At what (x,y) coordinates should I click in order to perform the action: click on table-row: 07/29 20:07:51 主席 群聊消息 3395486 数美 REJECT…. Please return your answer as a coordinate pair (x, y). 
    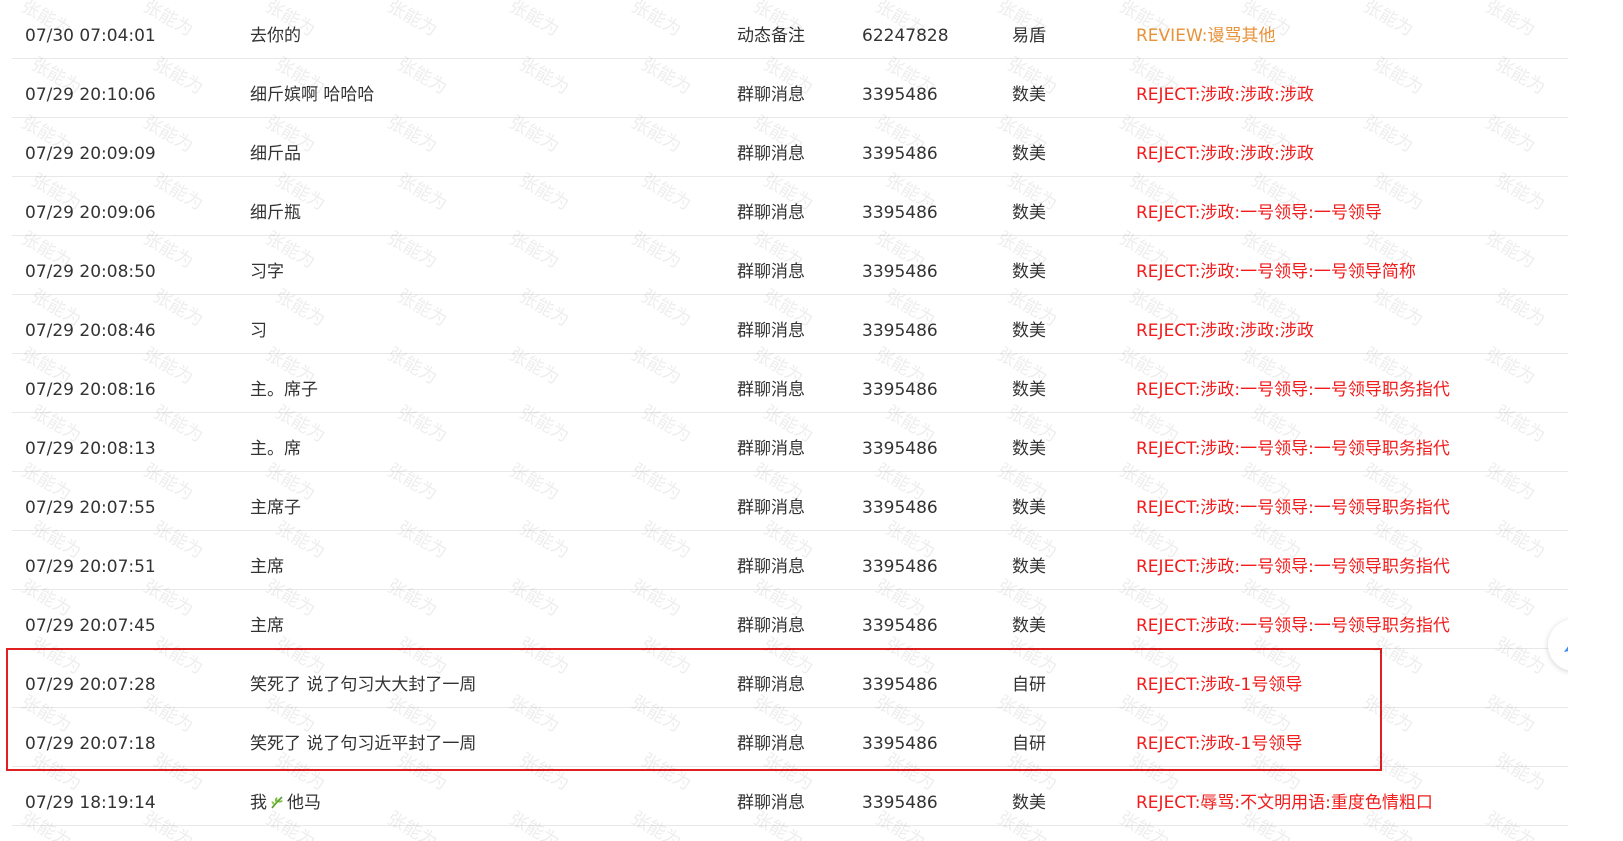
    Looking at the image, I should click on (790, 560).